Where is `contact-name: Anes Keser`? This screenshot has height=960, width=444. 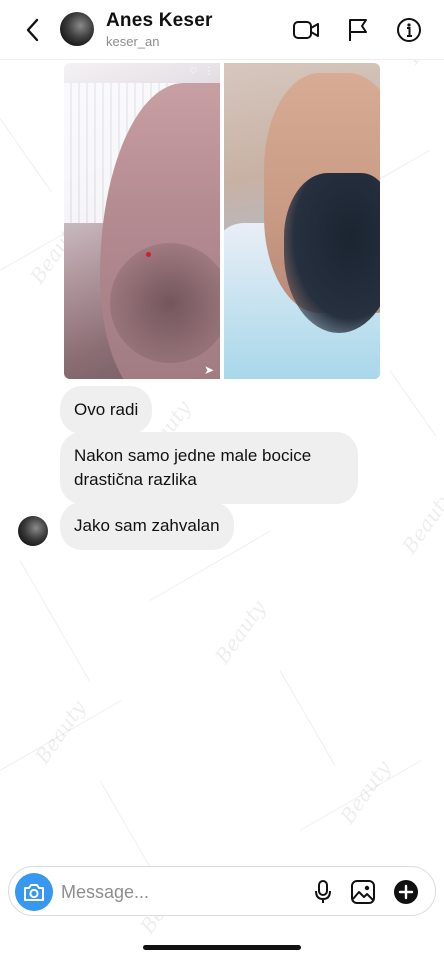
contact-name: Anes Keser is located at coordinates (159, 20).